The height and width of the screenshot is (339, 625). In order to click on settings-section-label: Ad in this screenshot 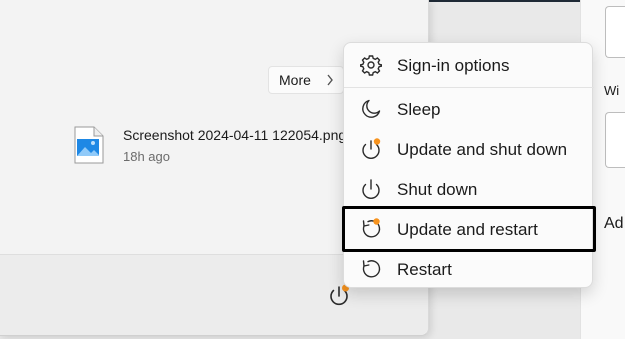, I will do `click(614, 223)`.